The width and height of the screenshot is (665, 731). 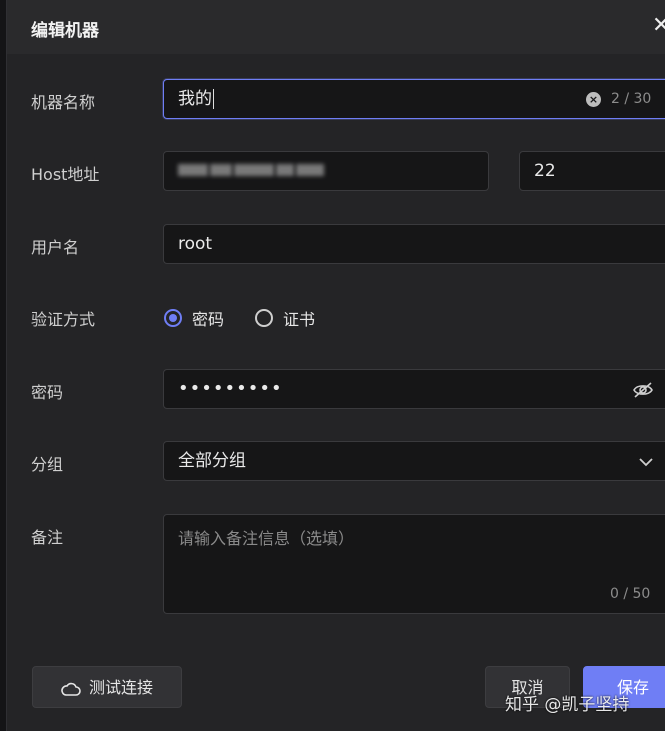 I want to click on username-input: root, so click(x=414, y=244).